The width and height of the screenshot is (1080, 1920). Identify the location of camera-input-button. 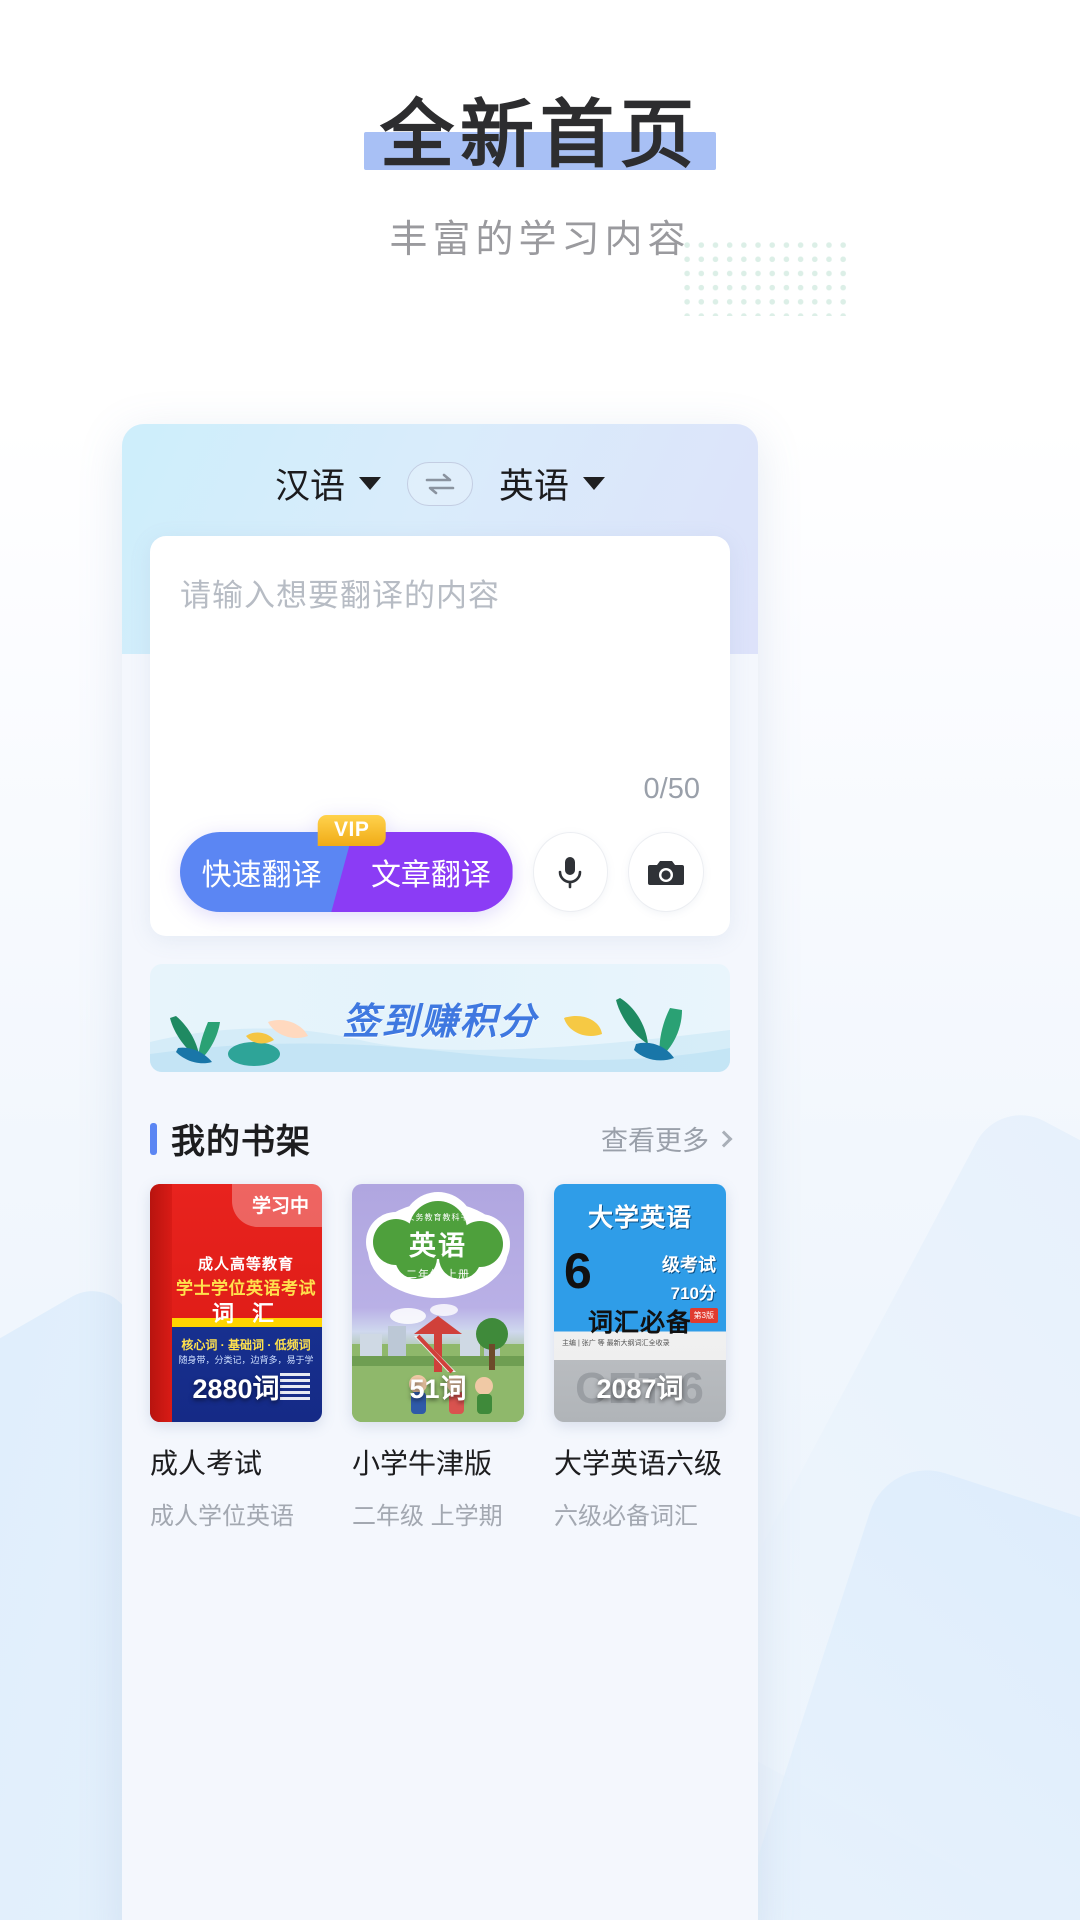
(666, 872).